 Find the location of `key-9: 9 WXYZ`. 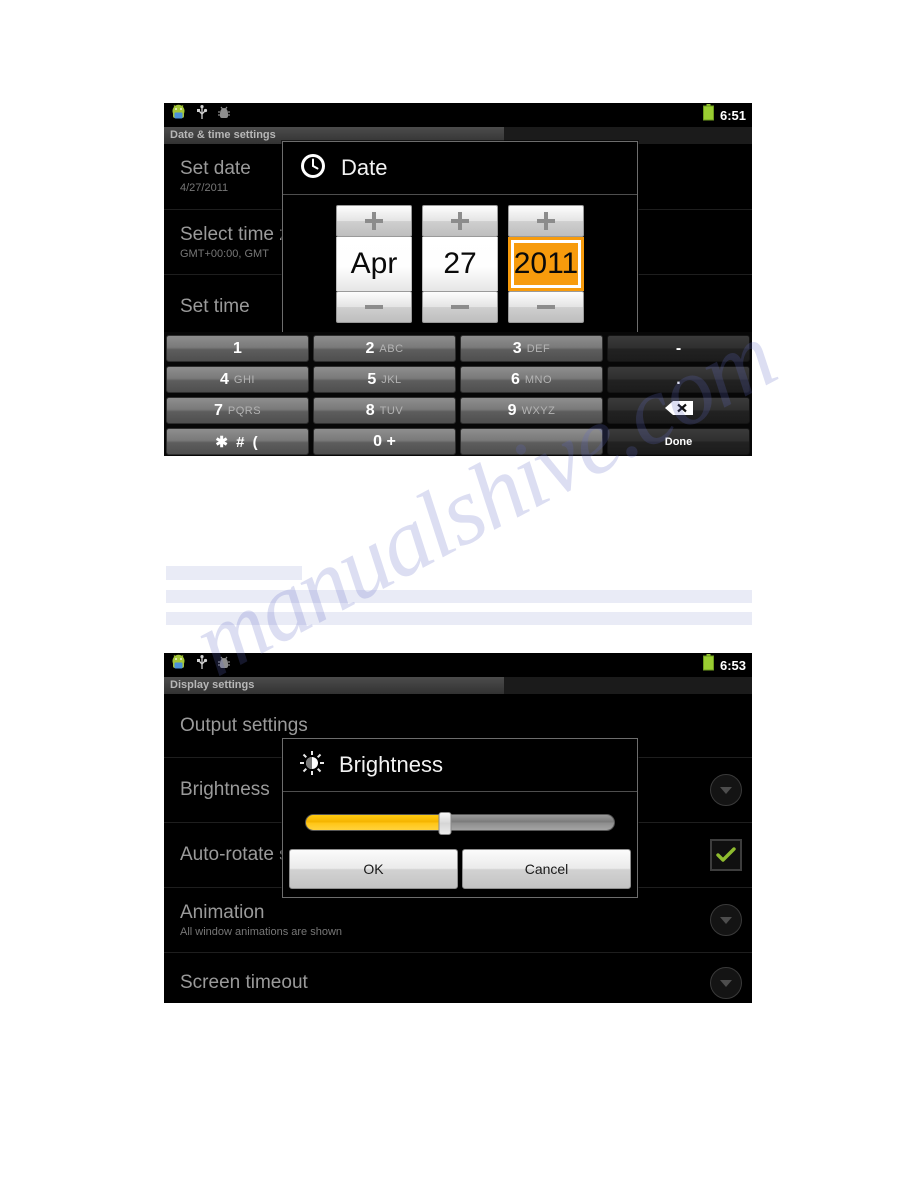

key-9: 9 WXYZ is located at coordinates (531, 410).